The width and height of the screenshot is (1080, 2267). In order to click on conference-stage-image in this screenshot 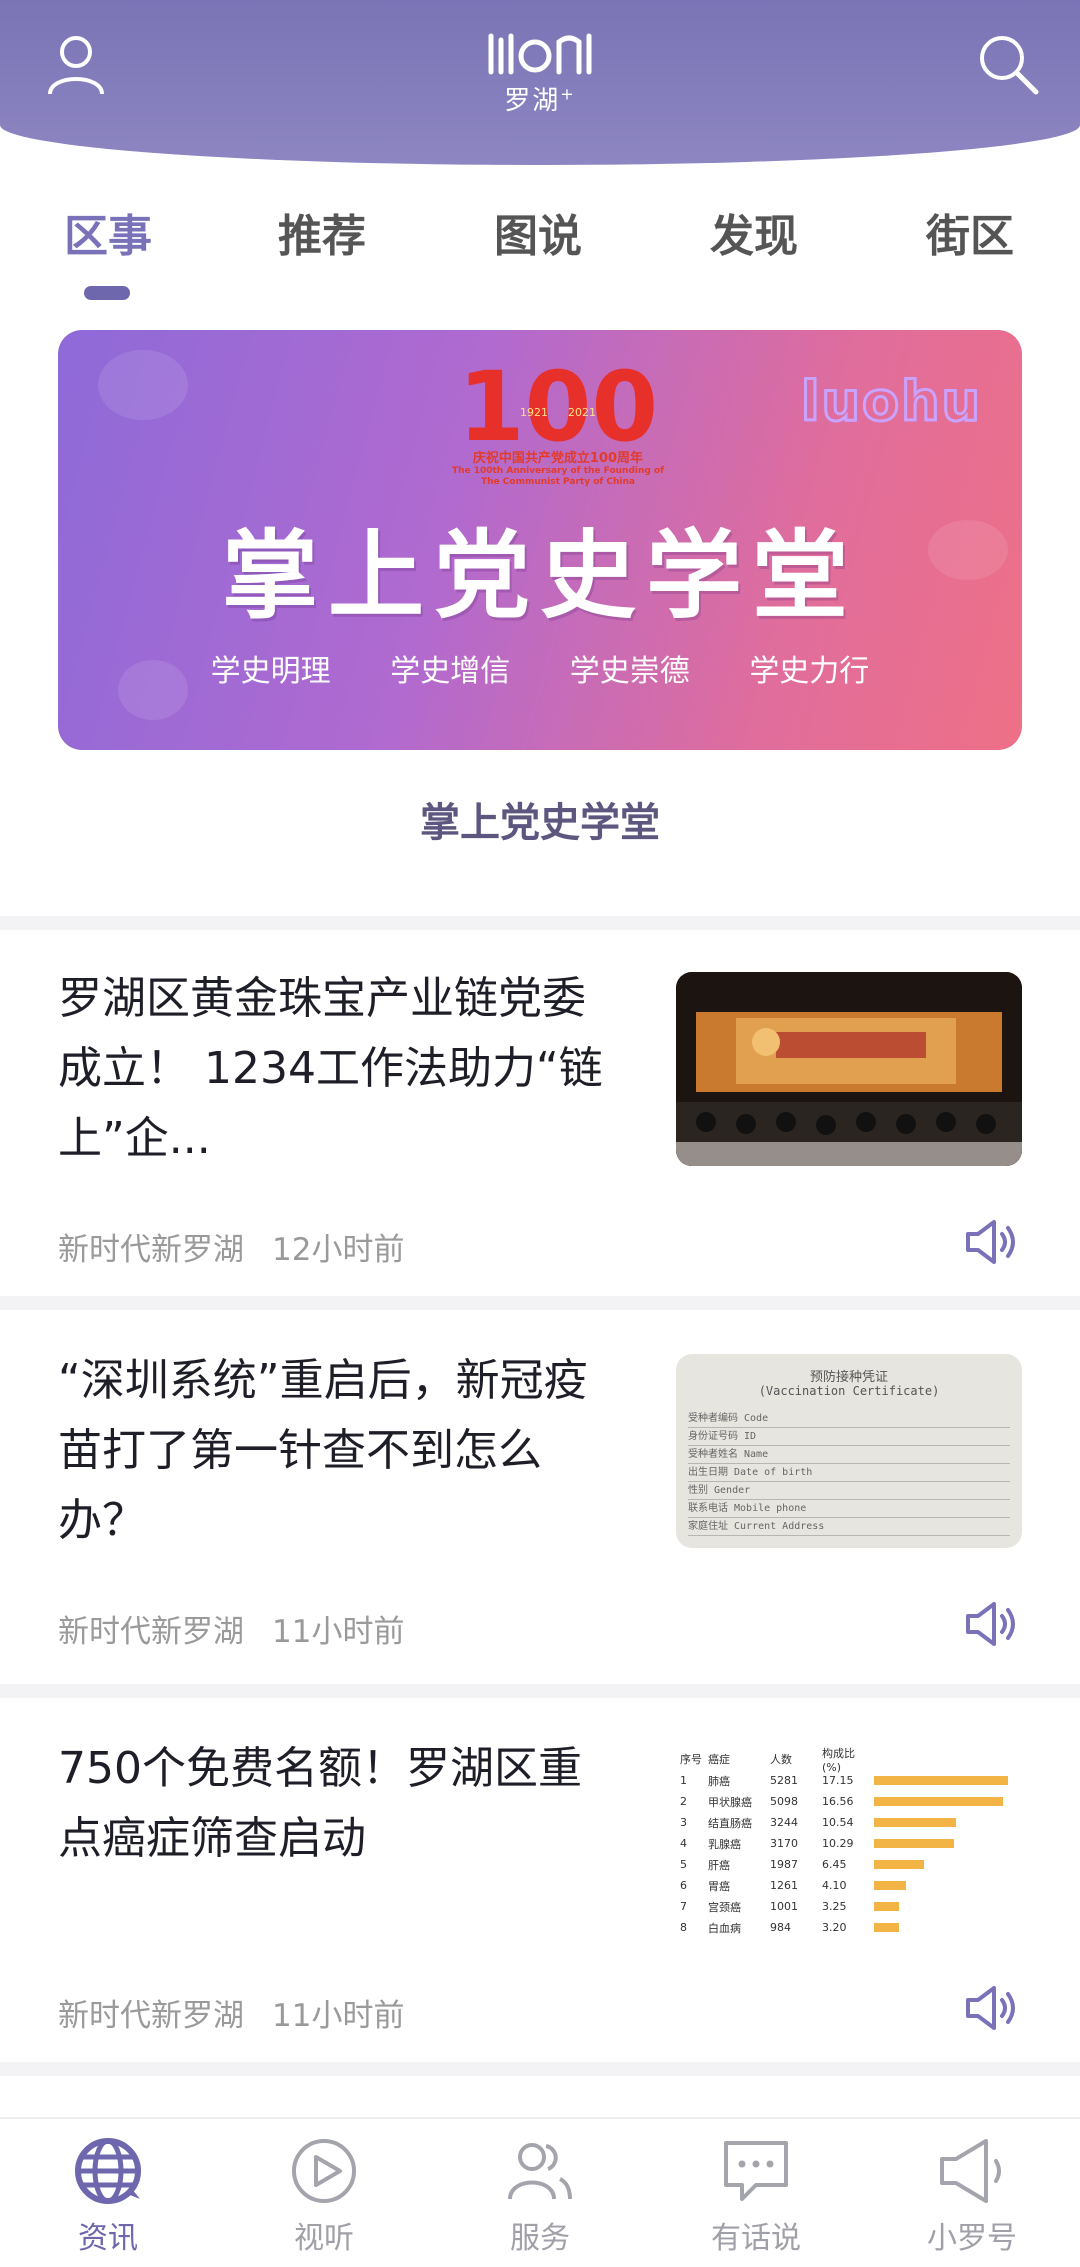, I will do `click(849, 1069)`.